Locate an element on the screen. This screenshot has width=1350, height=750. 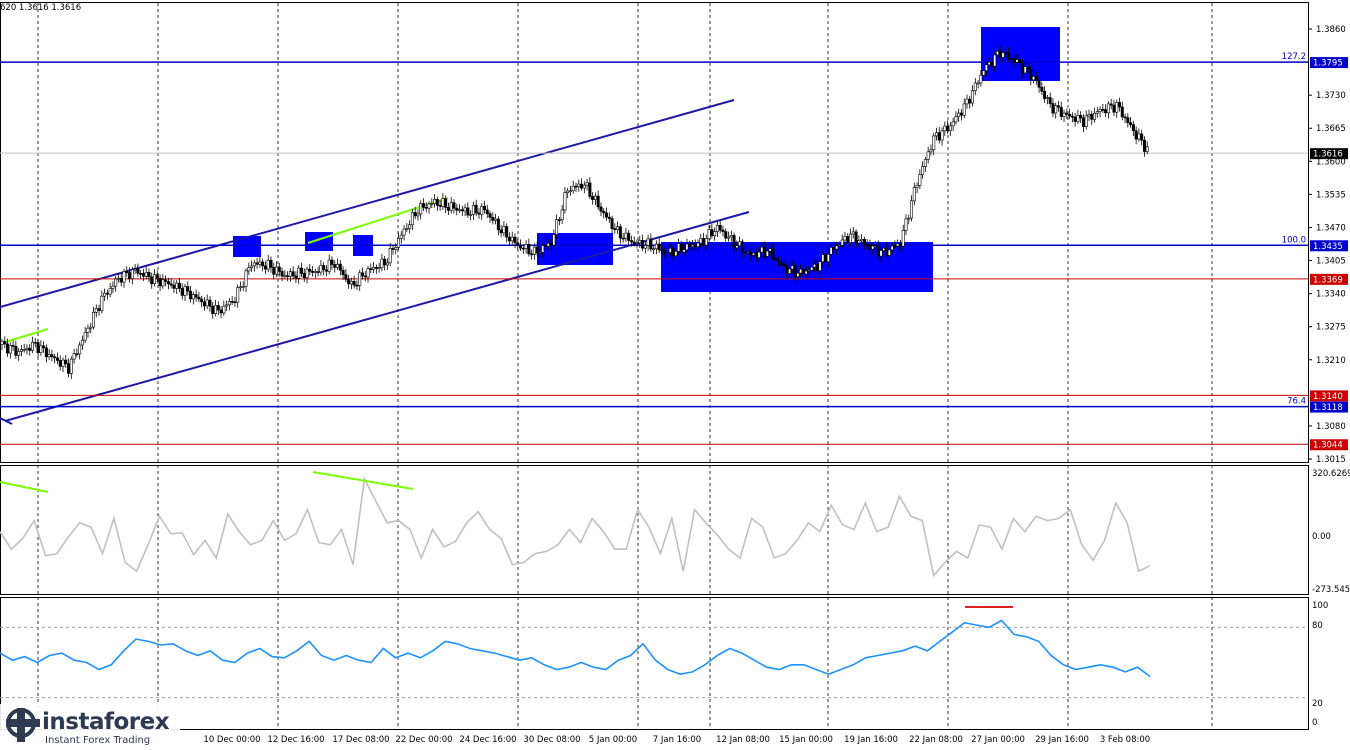
y-tick-label: 1.3210 is located at coordinates (1331, 361).